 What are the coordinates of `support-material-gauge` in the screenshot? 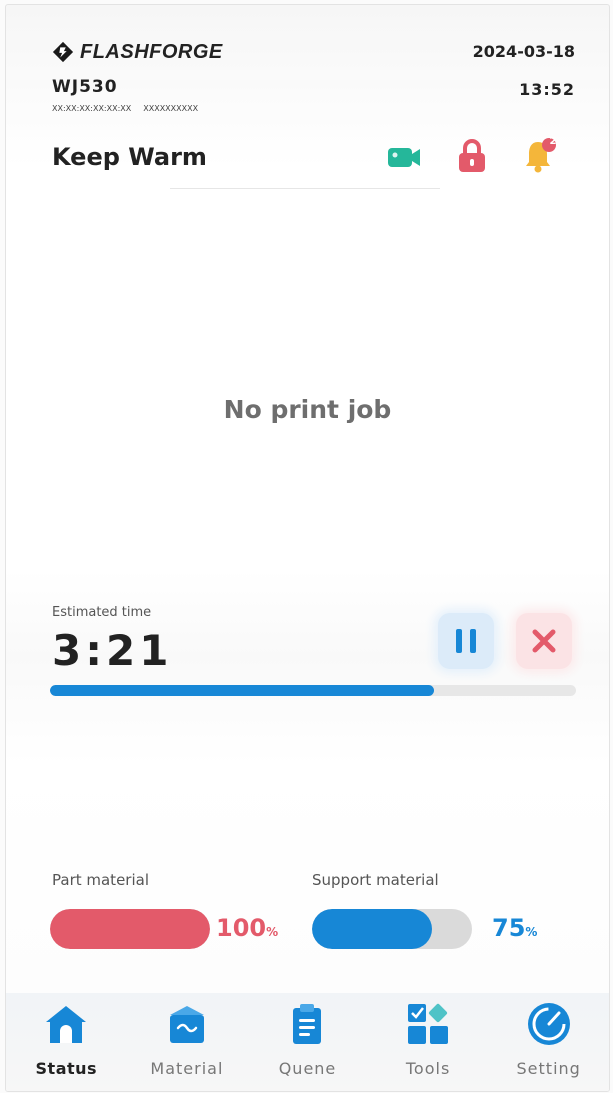 It's located at (392, 929).